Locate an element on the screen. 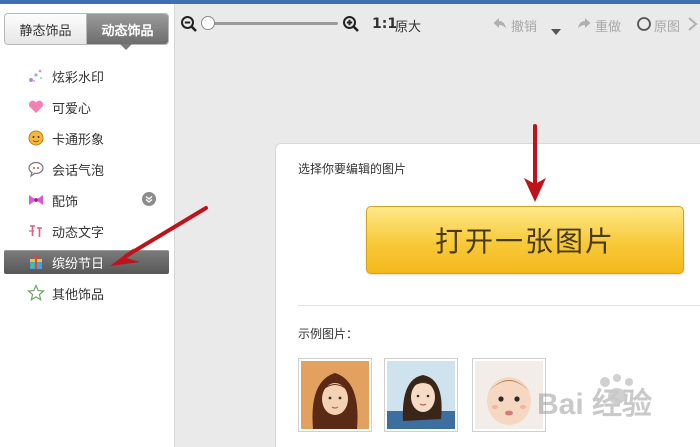  toolbar-overflow-icon is located at coordinates (693, 26).